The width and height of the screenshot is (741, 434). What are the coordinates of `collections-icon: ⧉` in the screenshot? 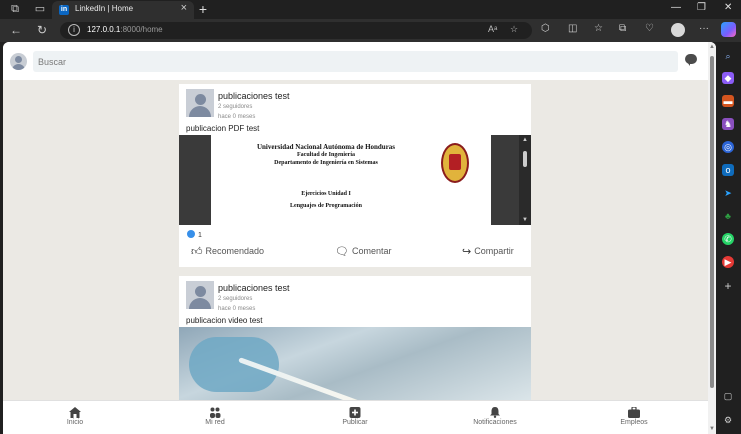 It's located at (622, 28).